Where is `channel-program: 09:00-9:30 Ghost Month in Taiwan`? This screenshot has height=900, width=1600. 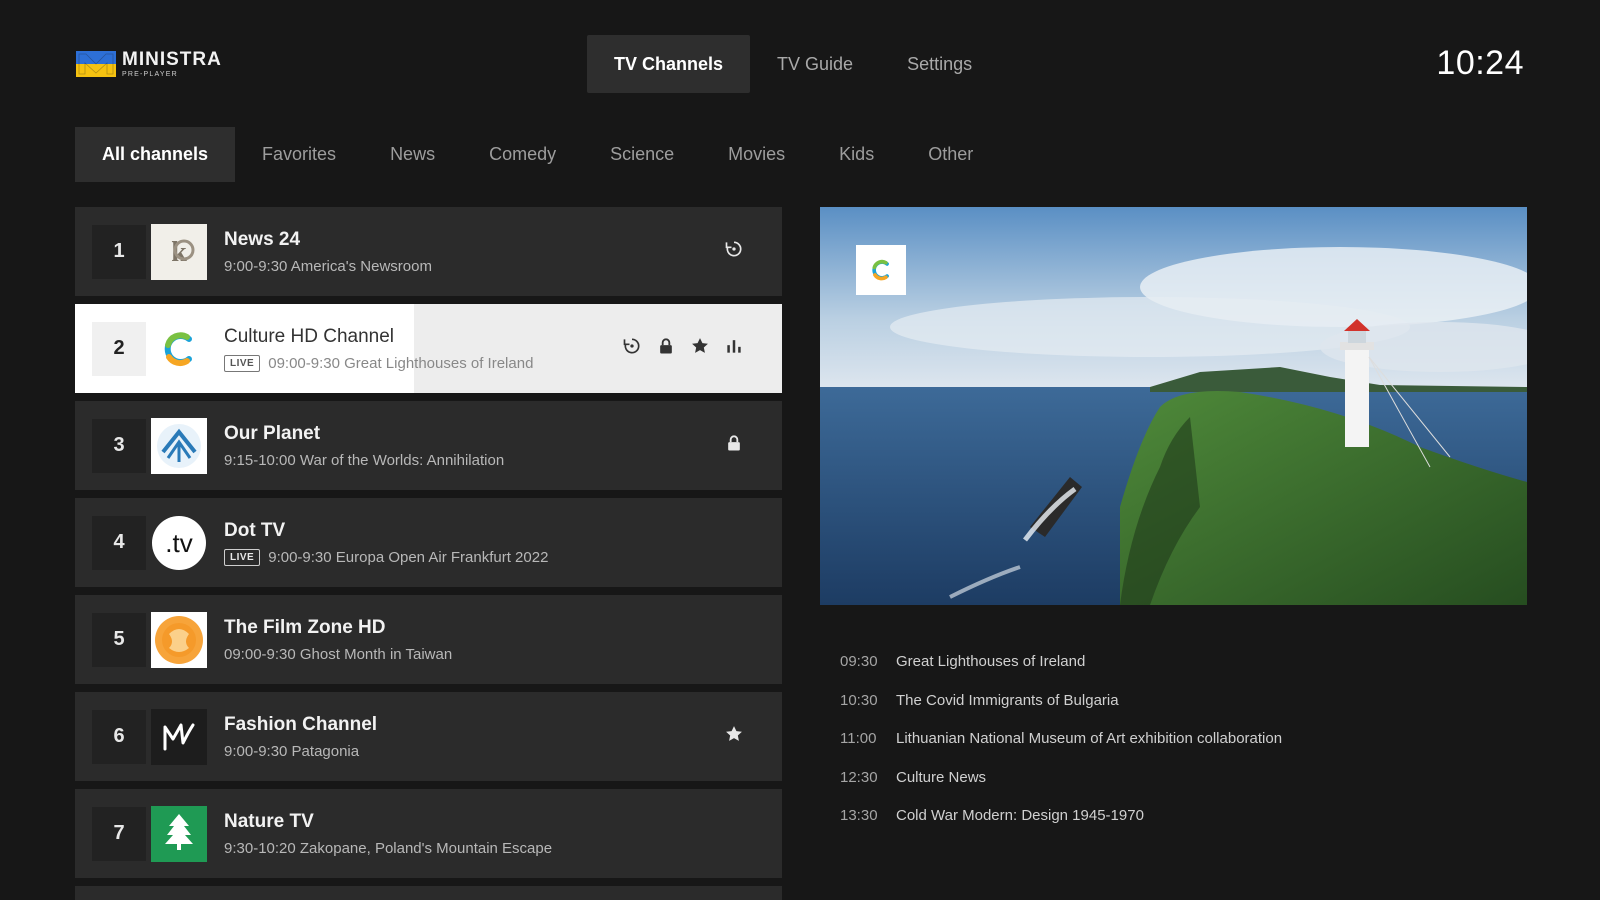
channel-program: 09:00-9:30 Ghost Month in Taiwan is located at coordinates (338, 654).